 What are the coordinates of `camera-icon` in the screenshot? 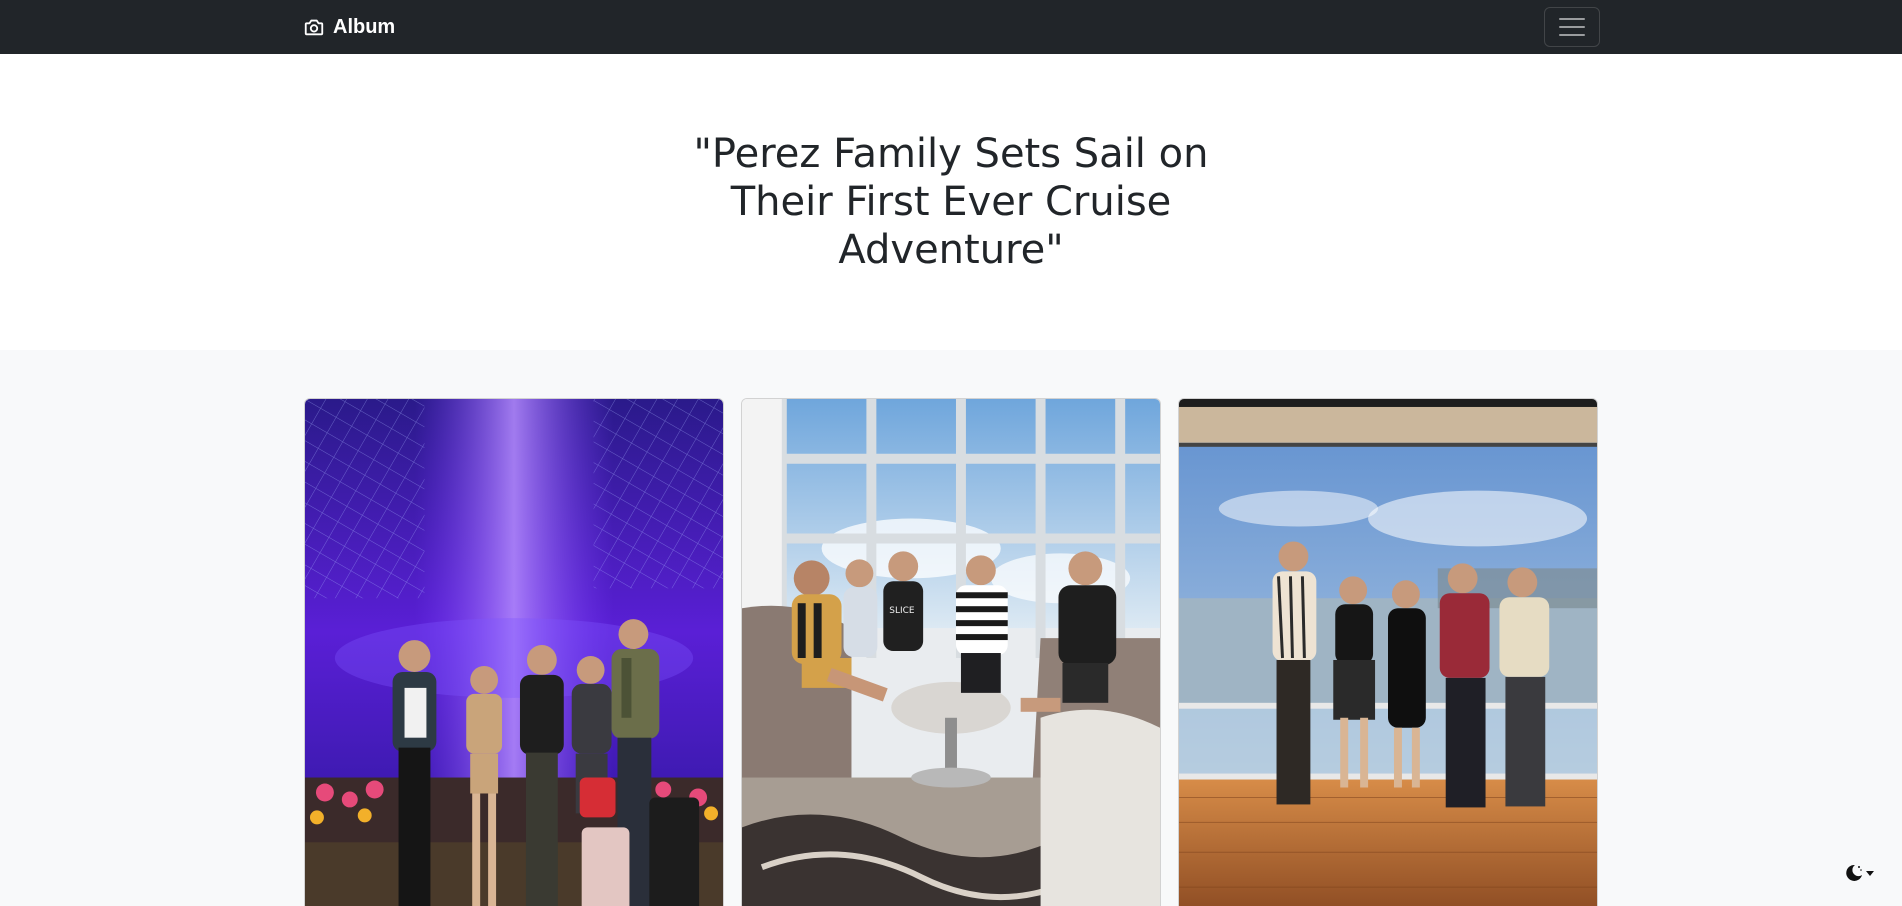 It's located at (314, 27).